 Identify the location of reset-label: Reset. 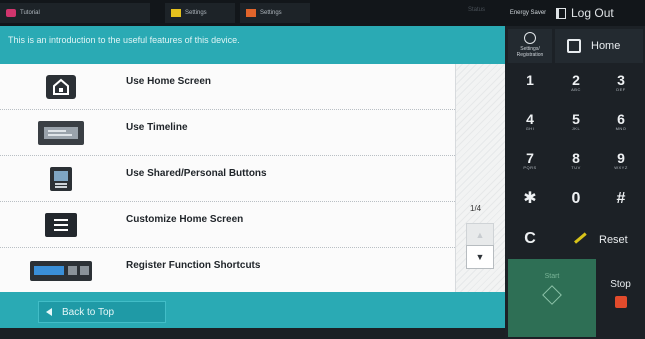
(613, 240).